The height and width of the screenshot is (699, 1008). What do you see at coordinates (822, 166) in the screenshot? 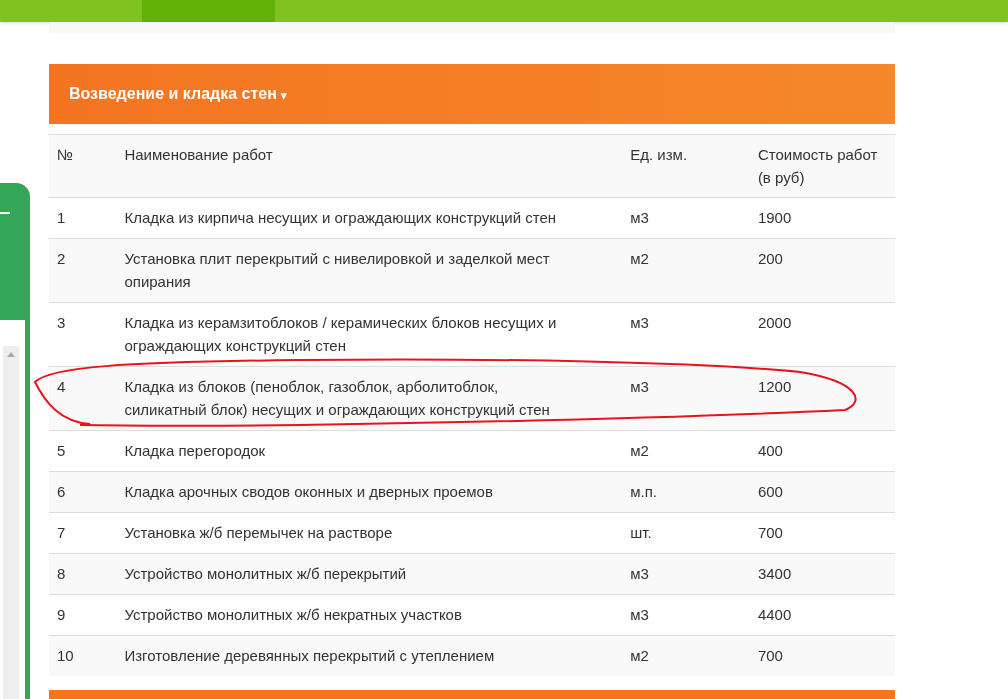
I see `column-header: Стоимость работ (в руб)` at bounding box center [822, 166].